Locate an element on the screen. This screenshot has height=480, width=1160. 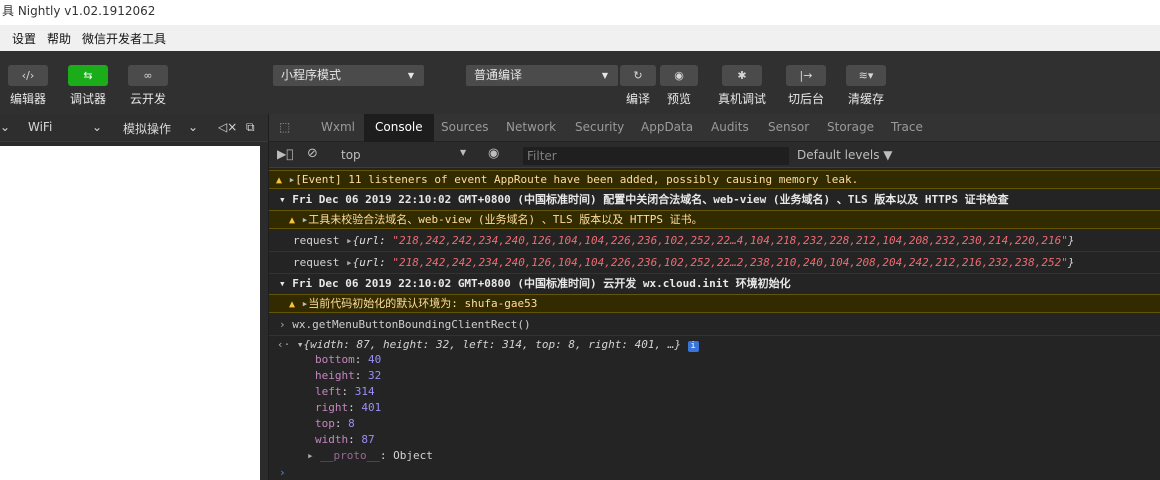
background-button: |→ 切后台 is located at coordinates (806, 86).